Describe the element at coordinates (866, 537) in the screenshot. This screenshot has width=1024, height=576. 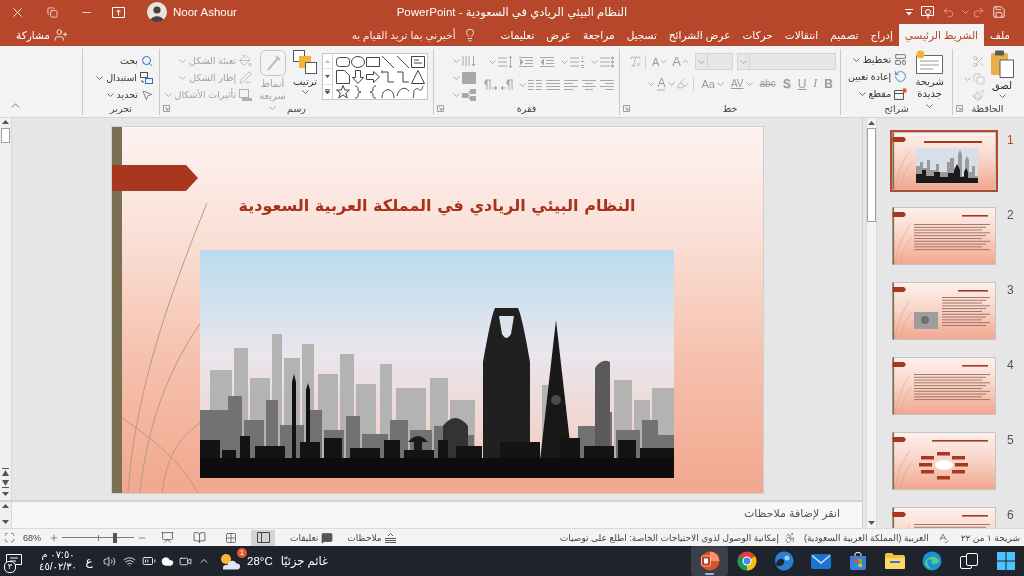
I see `language-status: العربية (المملكة العربية السعودية)` at that location.